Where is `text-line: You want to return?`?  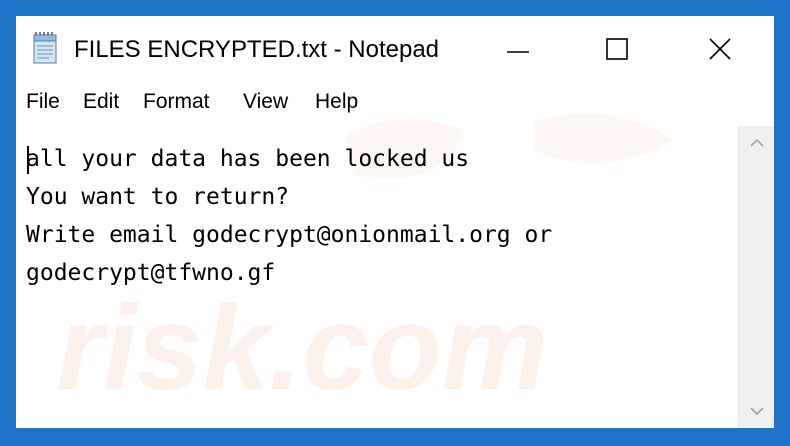
text-line: You want to return? is located at coordinates (158, 197).